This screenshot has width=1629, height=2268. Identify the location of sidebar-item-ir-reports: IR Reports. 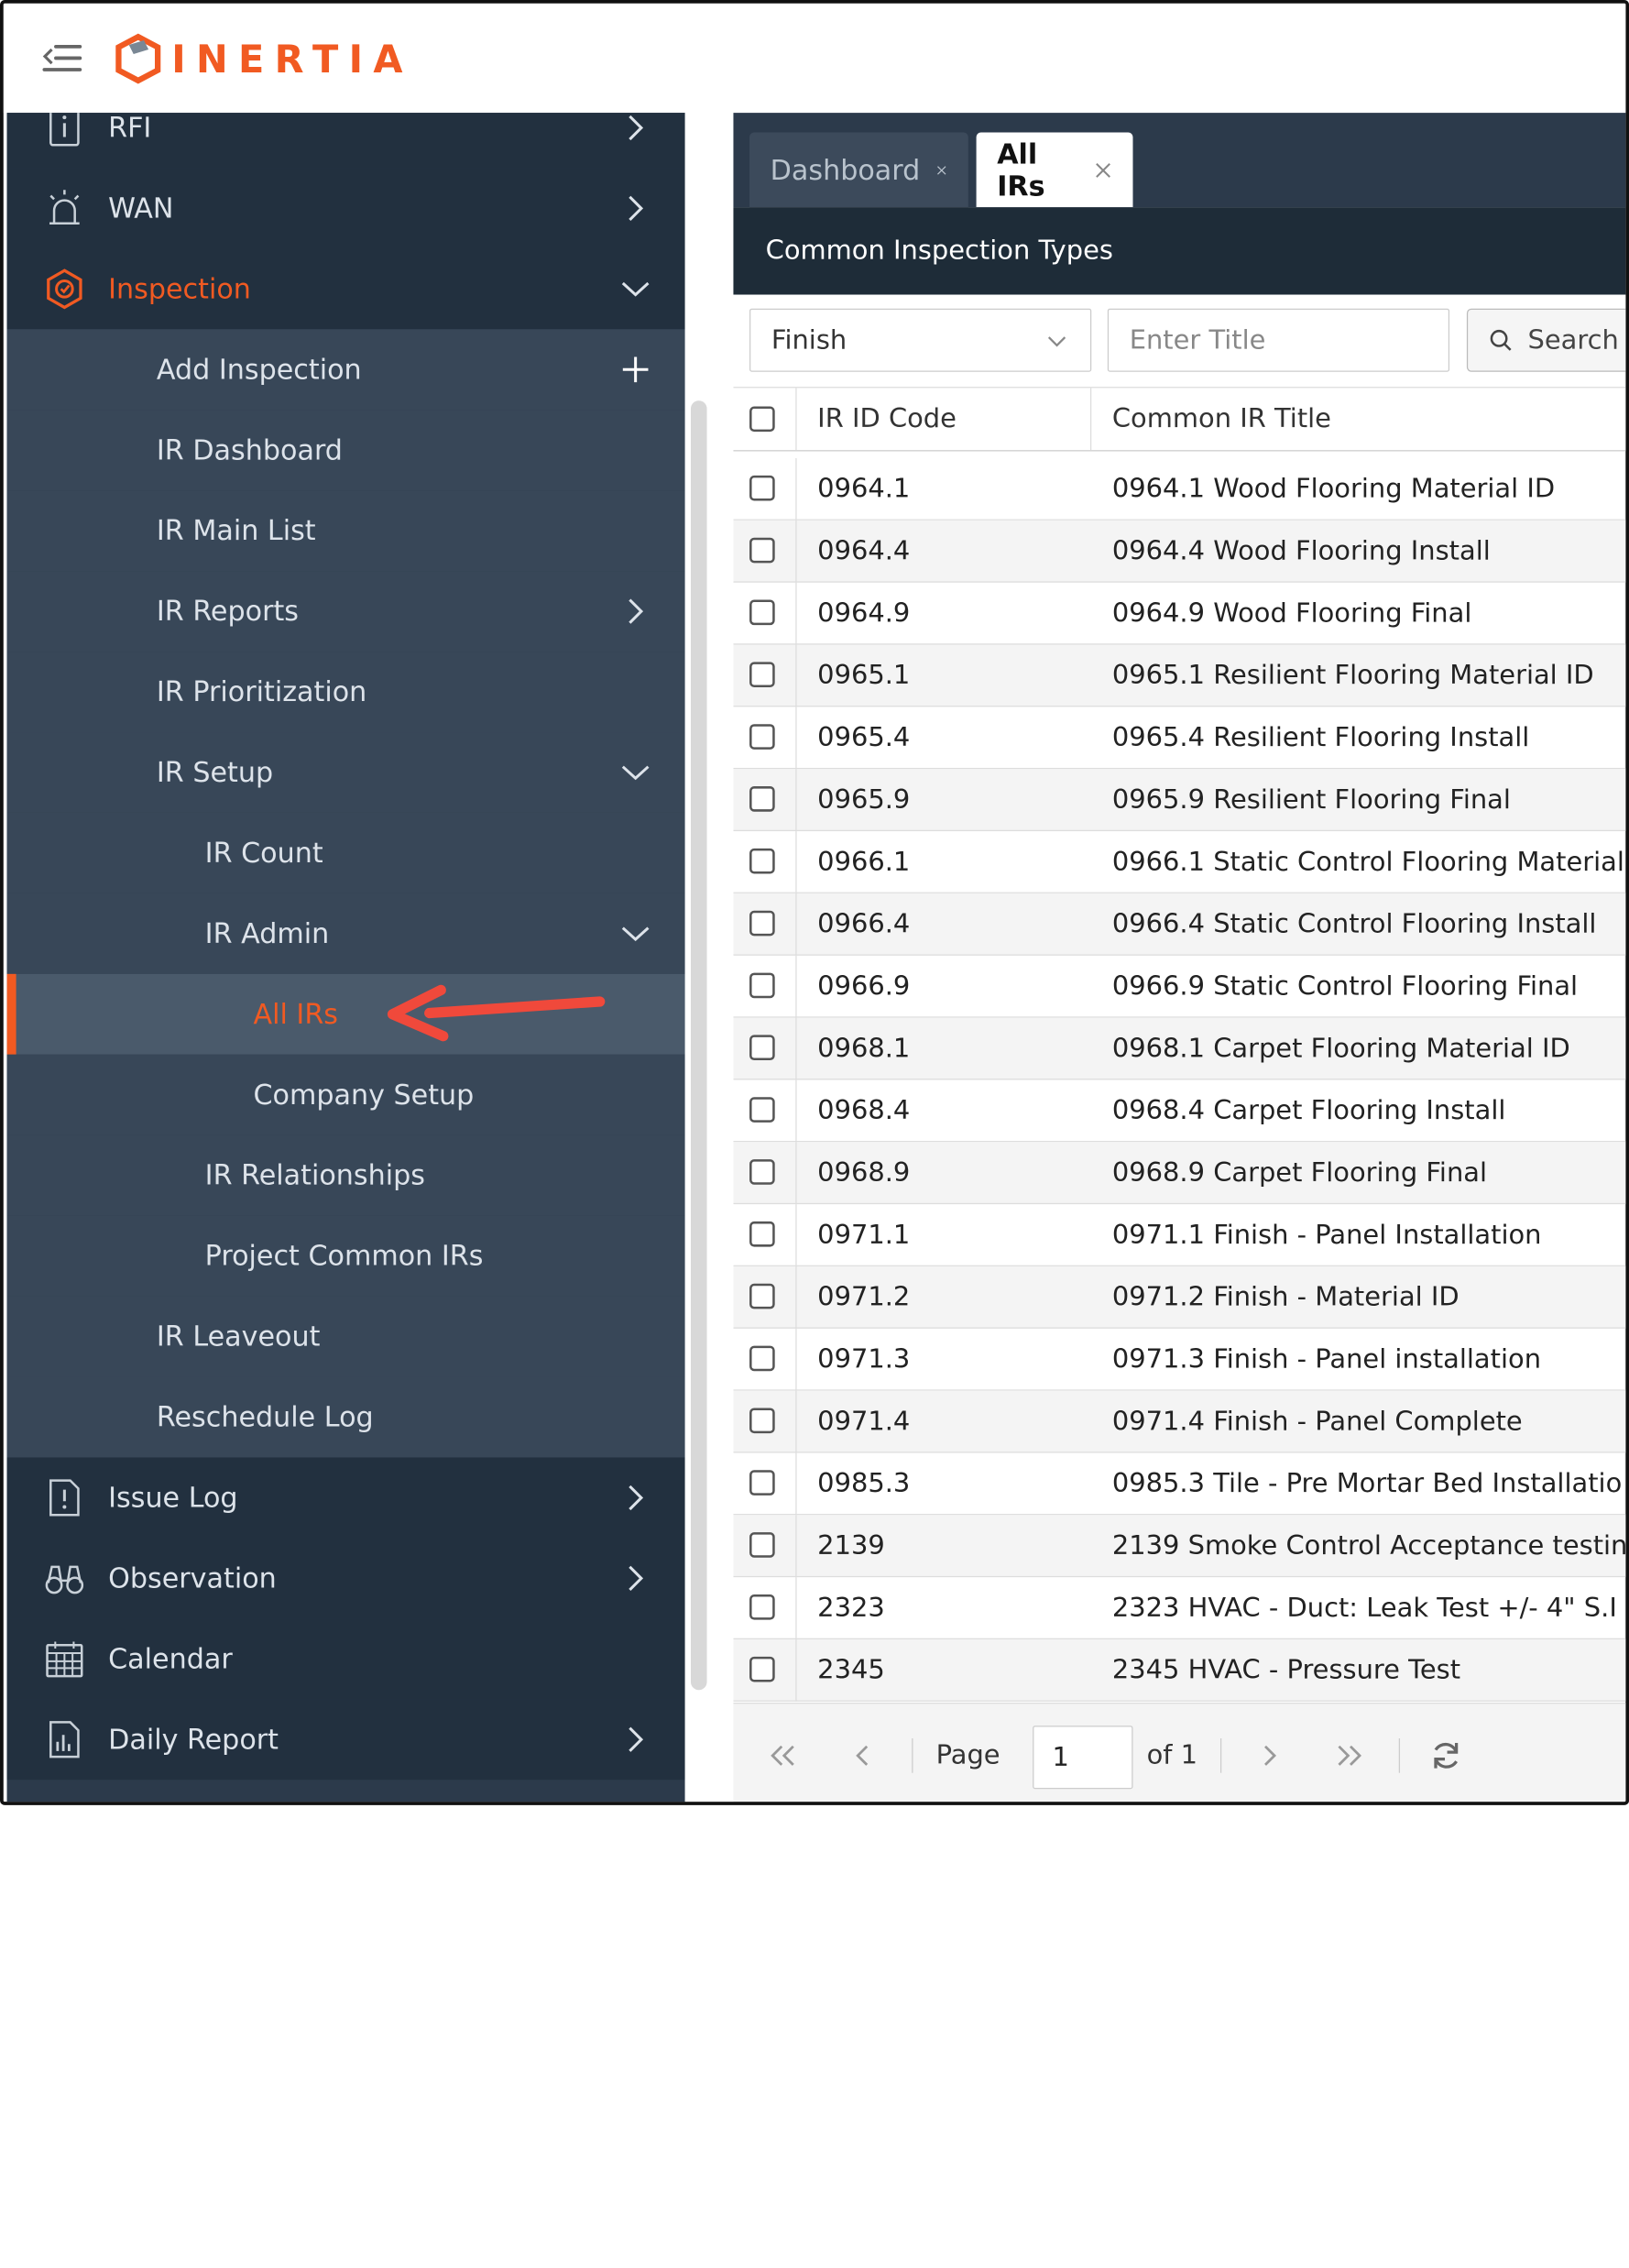
(346, 611).